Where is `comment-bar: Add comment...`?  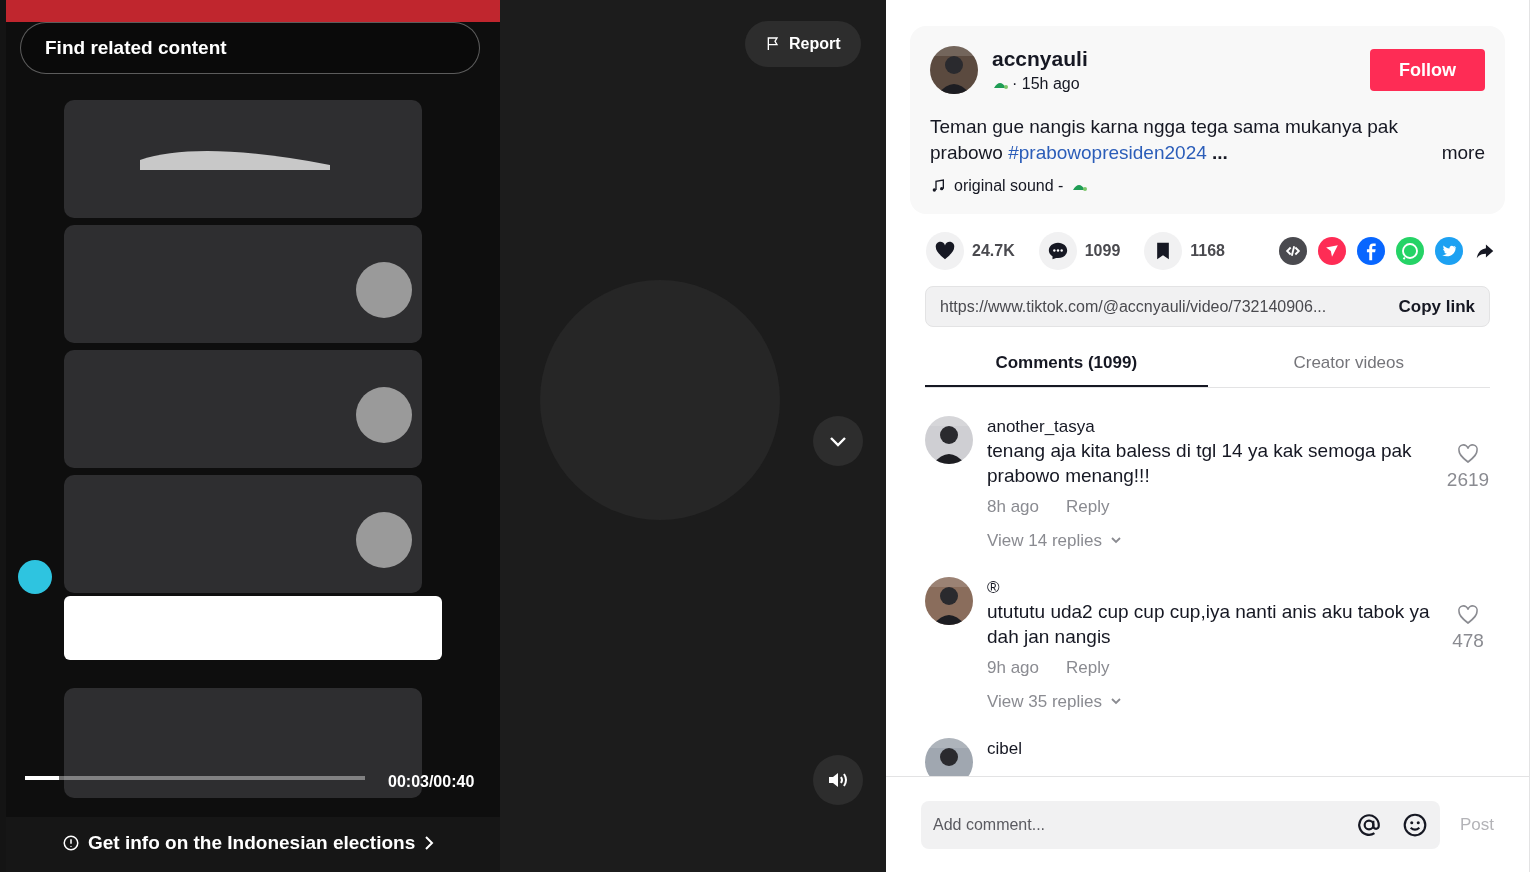
comment-bar: Add comment... is located at coordinates (1180, 824).